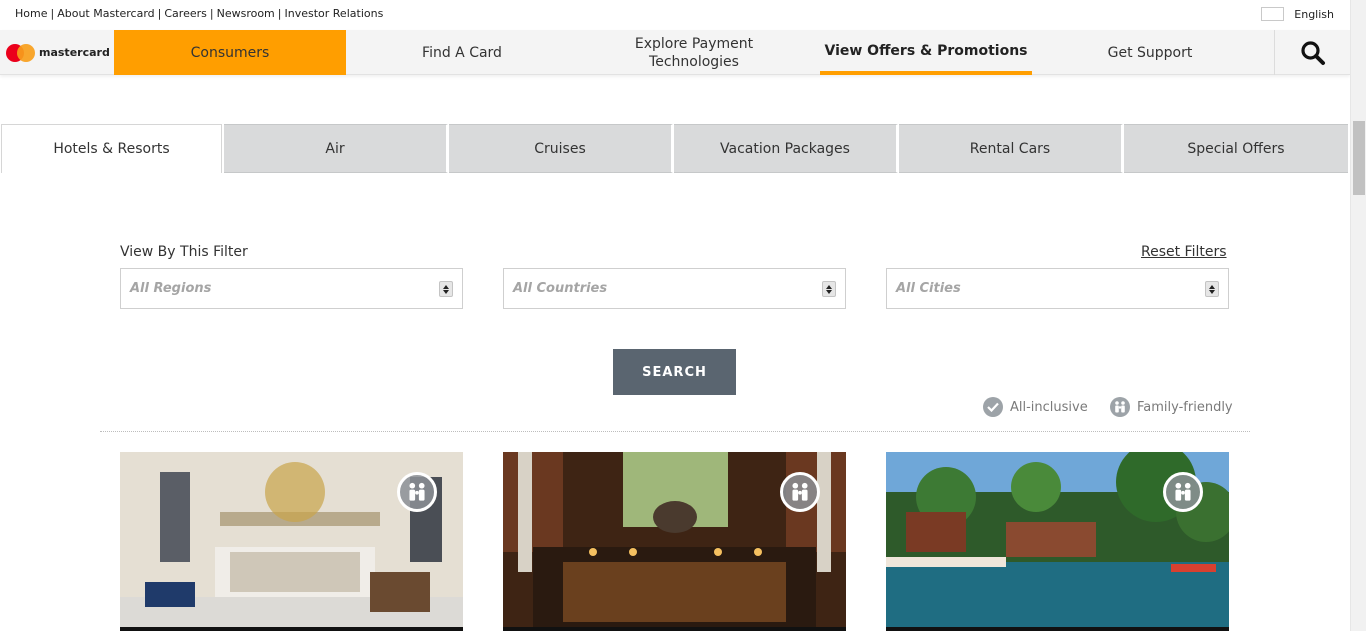 This screenshot has width=1366, height=631. I want to click on country-select-value: All Countries, so click(560, 288).